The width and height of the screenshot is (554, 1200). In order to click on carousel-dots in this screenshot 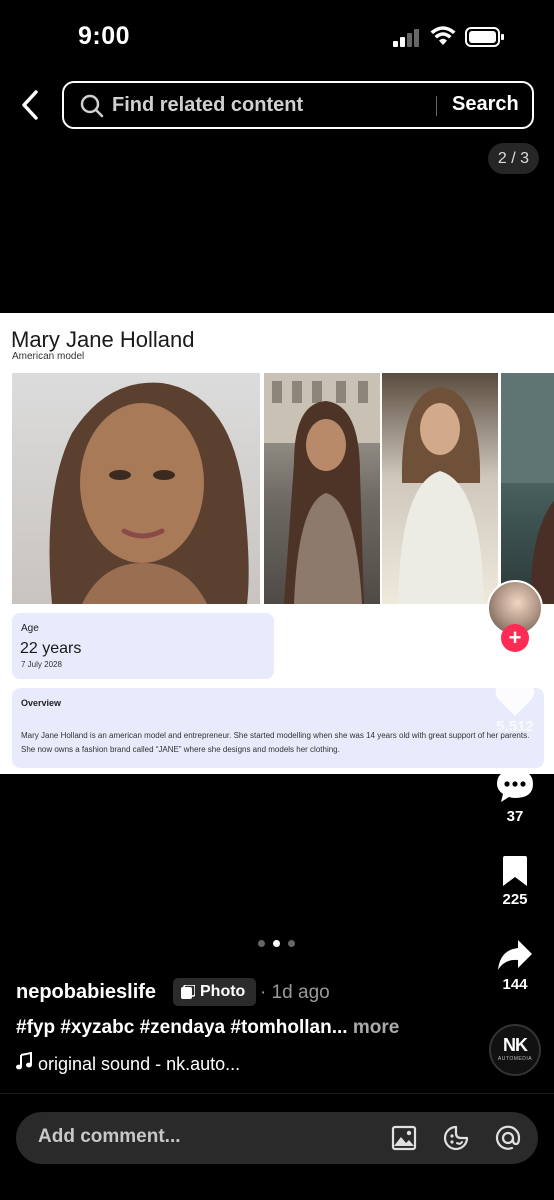, I will do `click(278, 944)`.